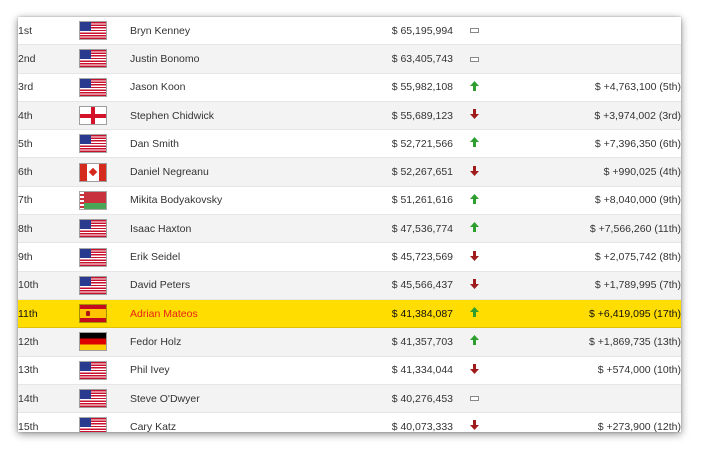 Image resolution: width=702 pixels, height=454 pixels. I want to click on rank-cell: 10th, so click(49, 285).